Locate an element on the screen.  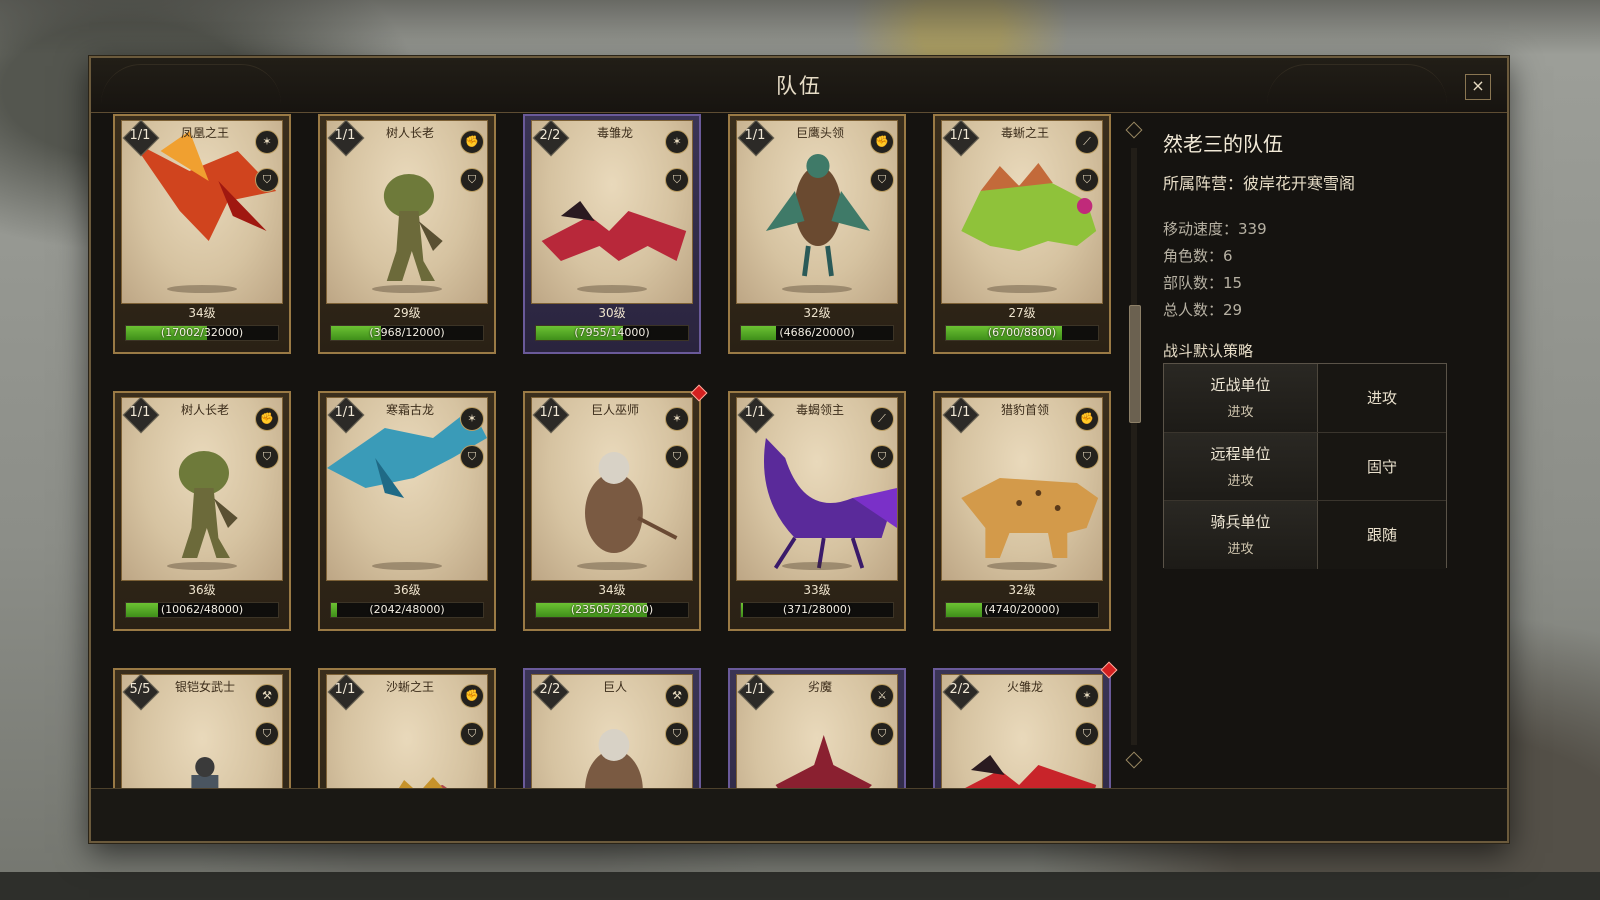
exp-progress-bar: (6700/8800) is located at coordinates (1022, 333).